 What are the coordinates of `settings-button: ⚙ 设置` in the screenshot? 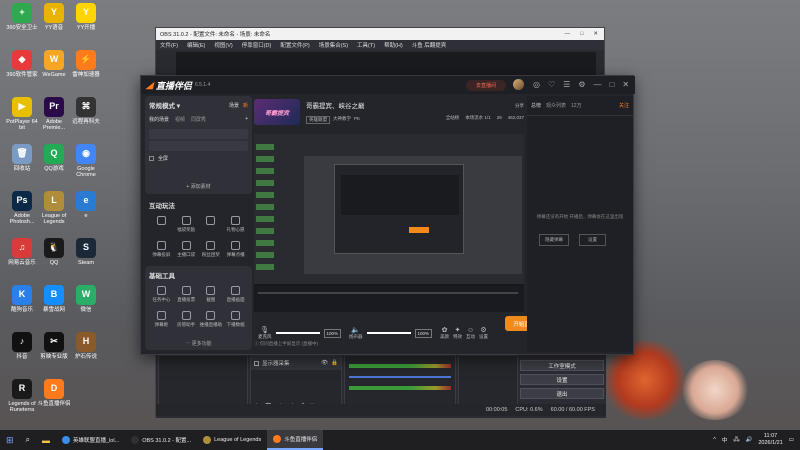 It's located at (483, 333).